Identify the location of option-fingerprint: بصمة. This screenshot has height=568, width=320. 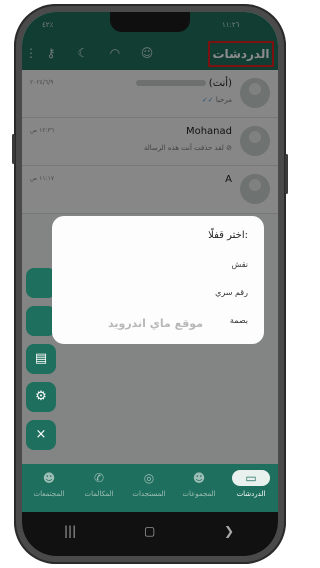
(239, 320).